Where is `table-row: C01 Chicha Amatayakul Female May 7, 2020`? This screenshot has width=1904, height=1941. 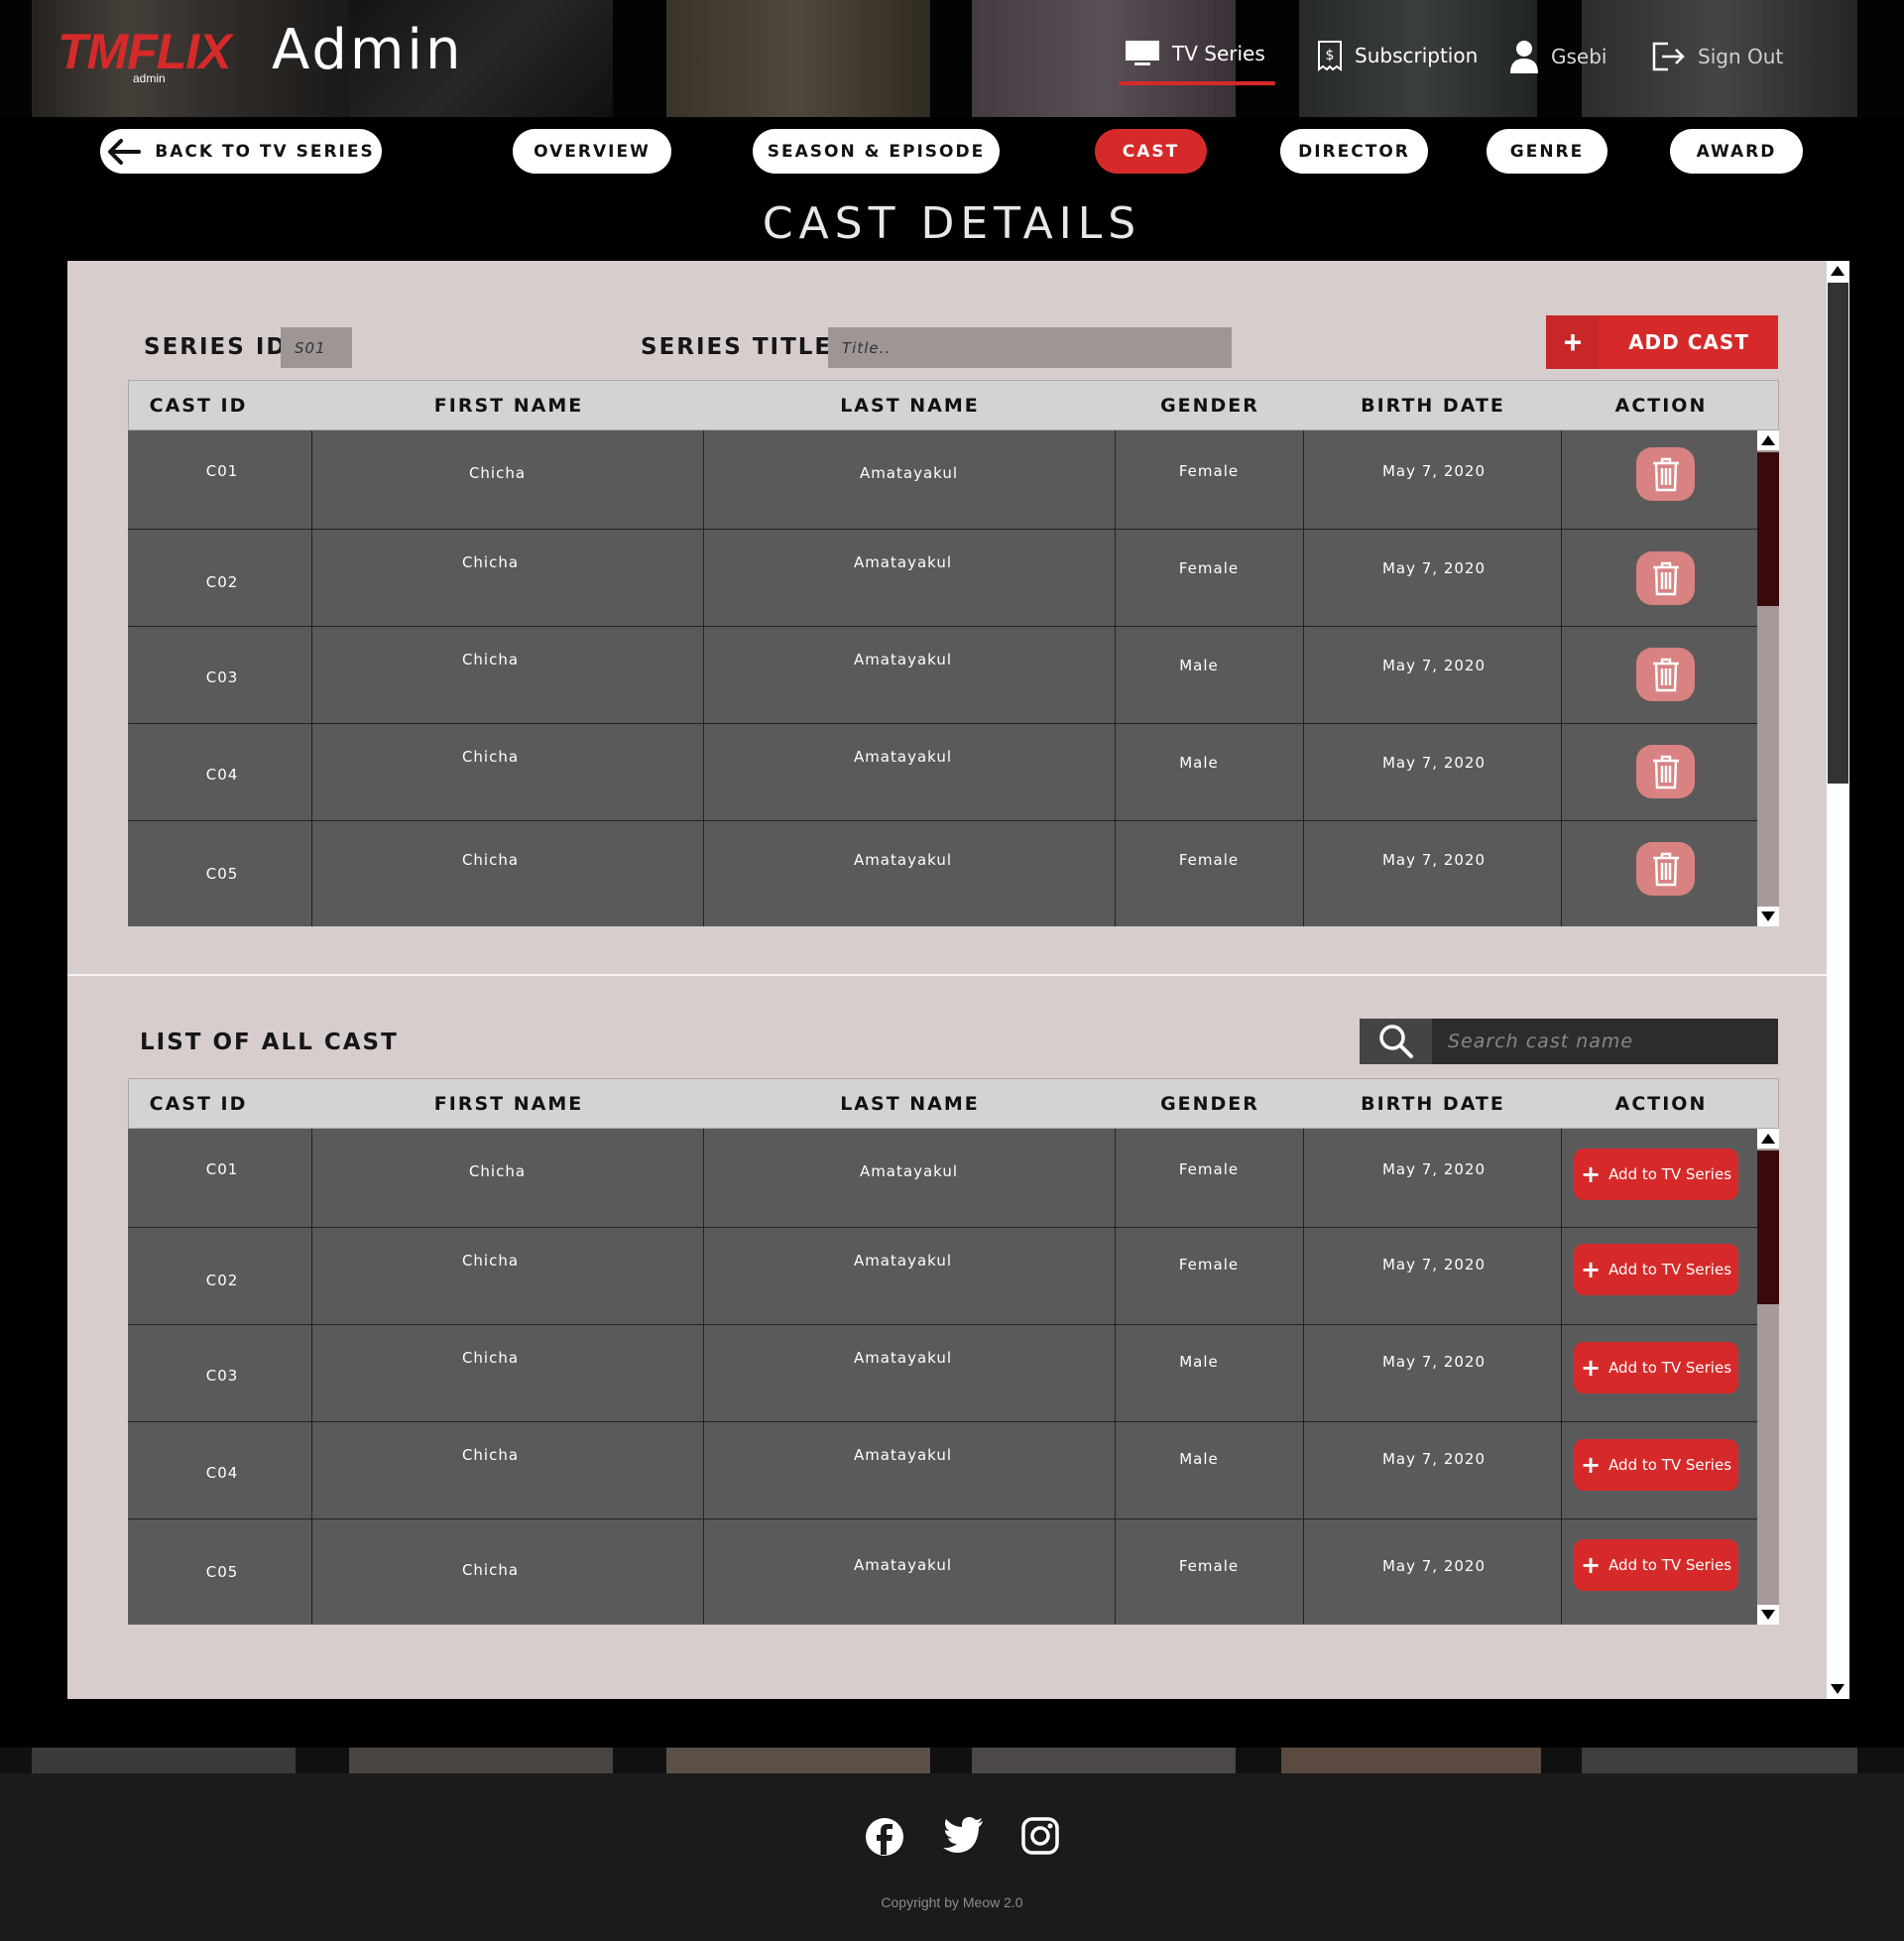 table-row: C01 Chicha Amatayakul Female May 7, 2020 is located at coordinates (942, 480).